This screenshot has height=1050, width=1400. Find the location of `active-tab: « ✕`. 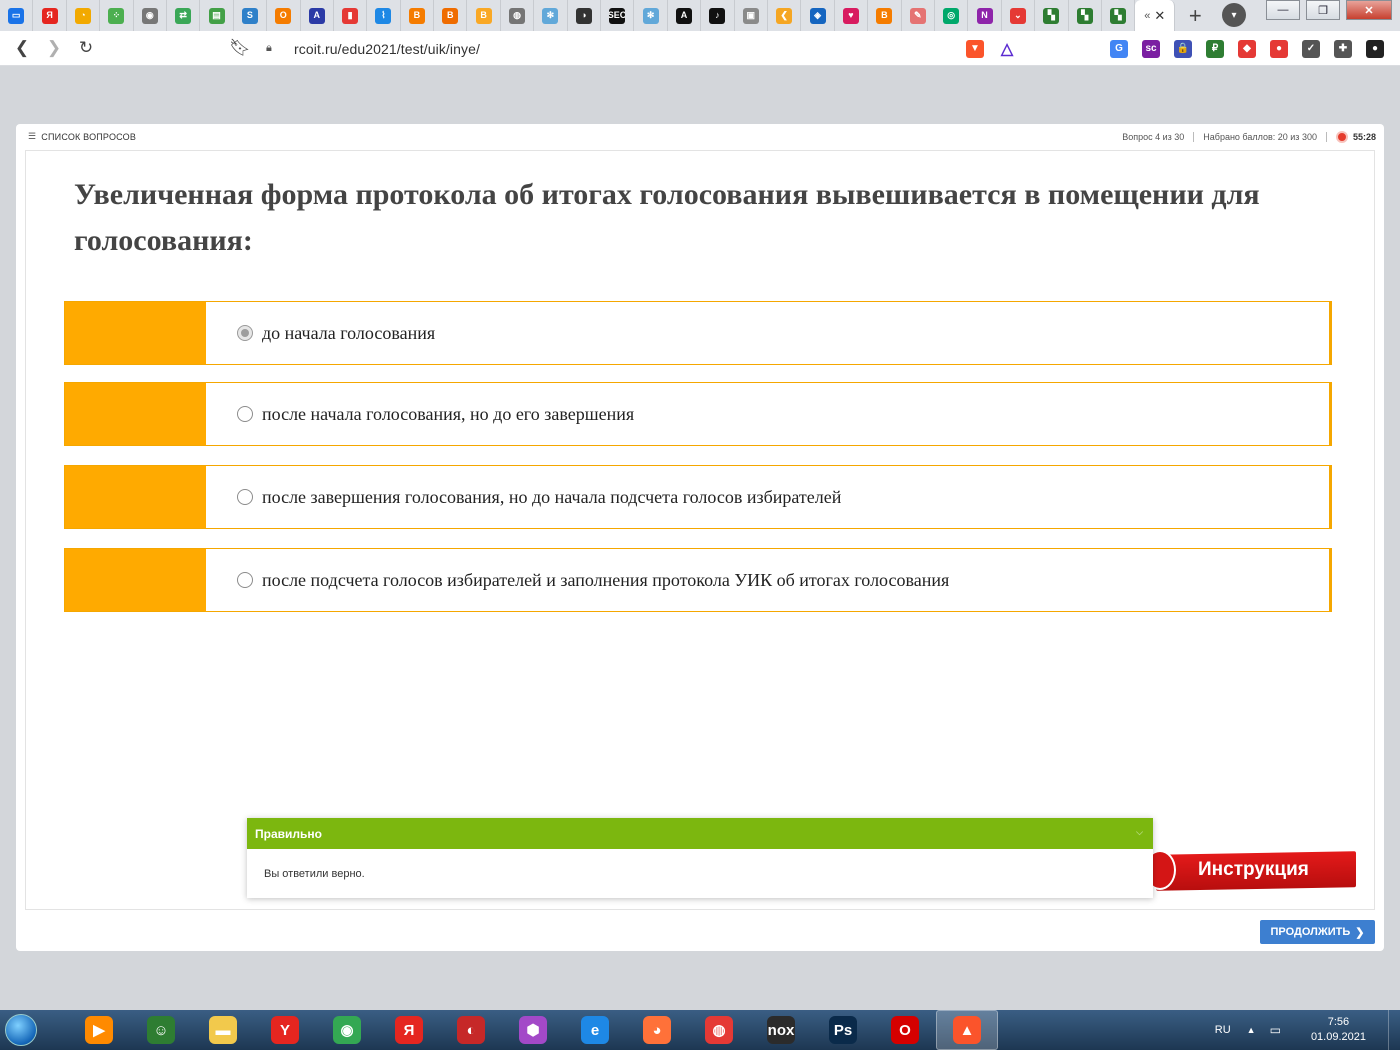

active-tab: « ✕ is located at coordinates (1155, 15).